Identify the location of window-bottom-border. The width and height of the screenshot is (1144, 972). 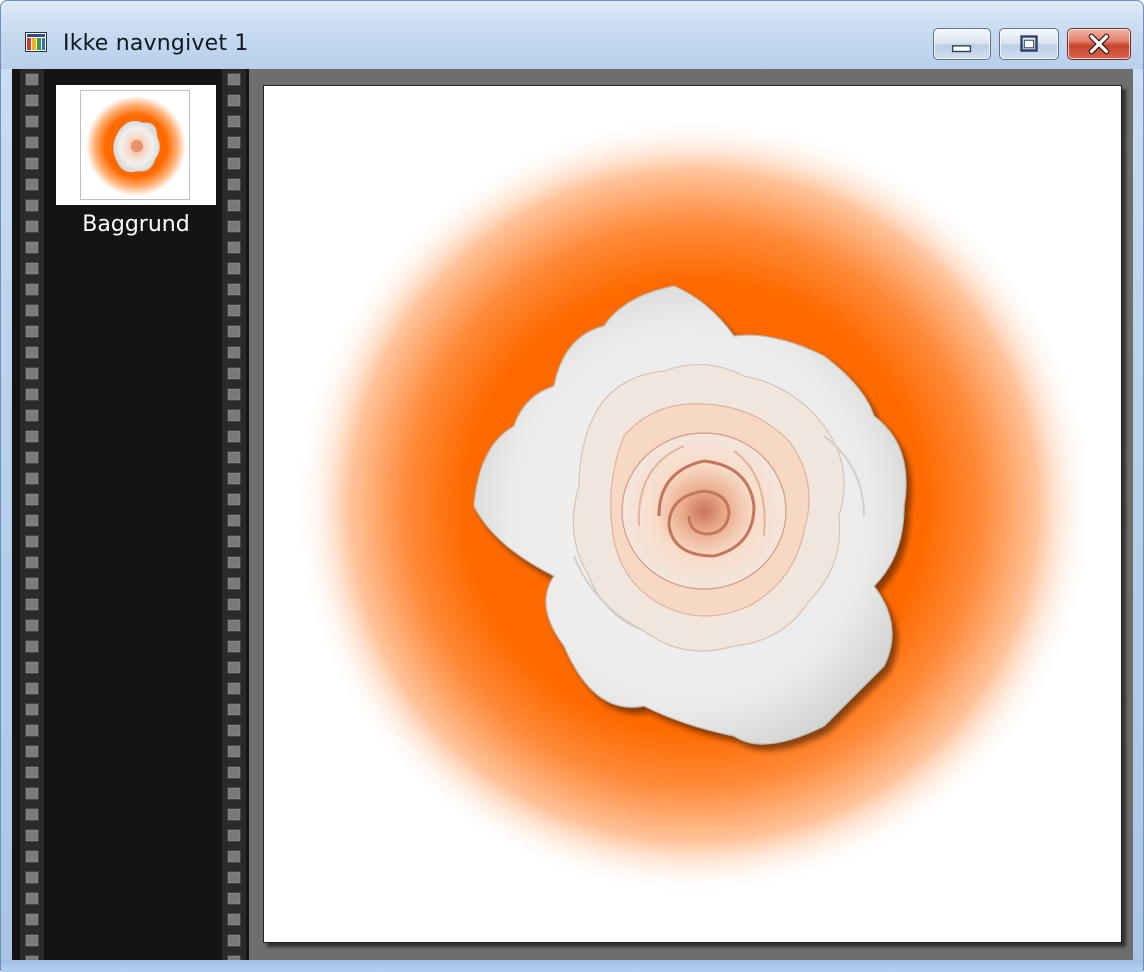
(572, 966).